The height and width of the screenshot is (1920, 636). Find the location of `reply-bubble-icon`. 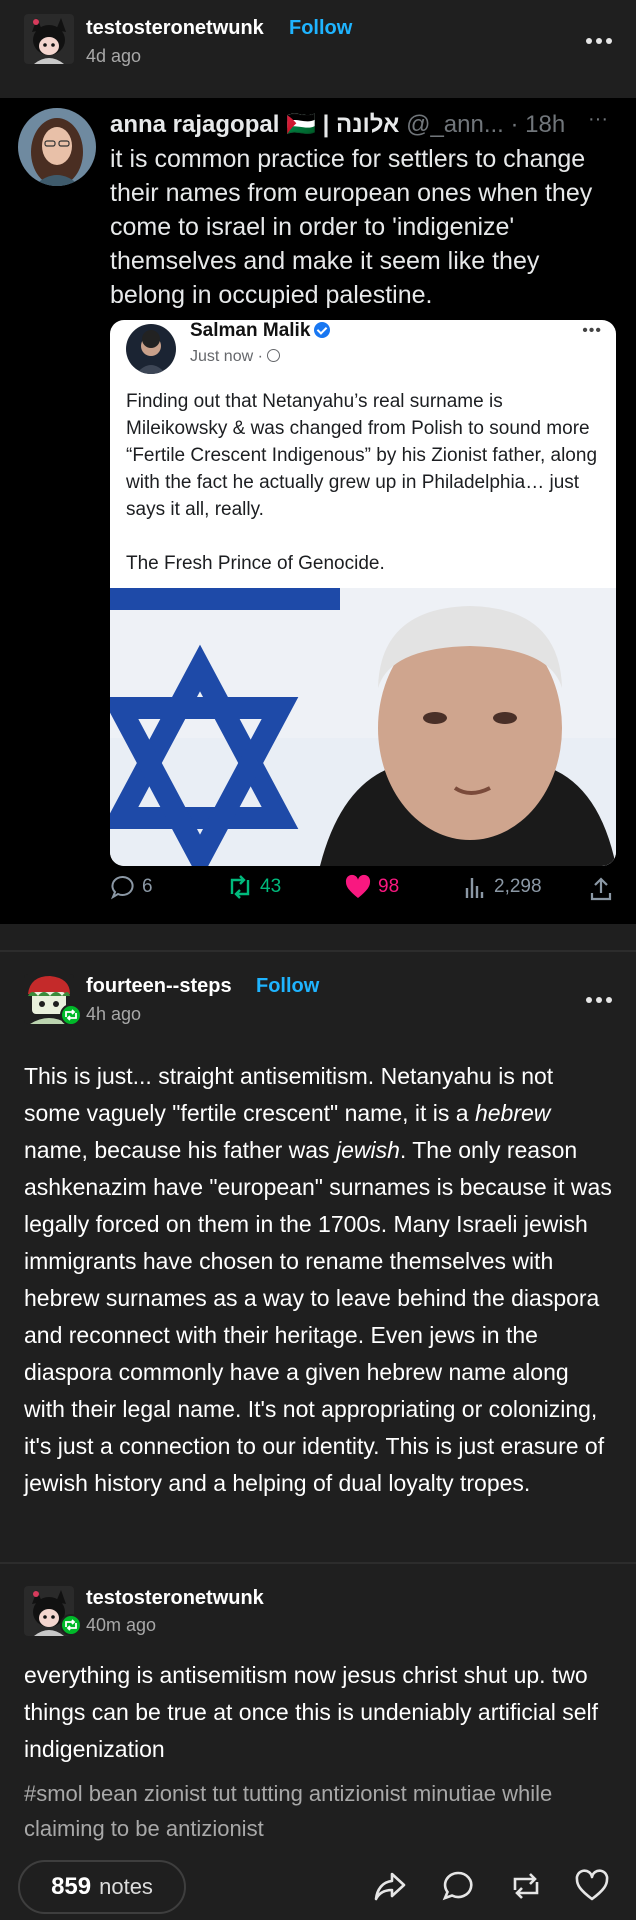

reply-bubble-icon is located at coordinates (122, 888).